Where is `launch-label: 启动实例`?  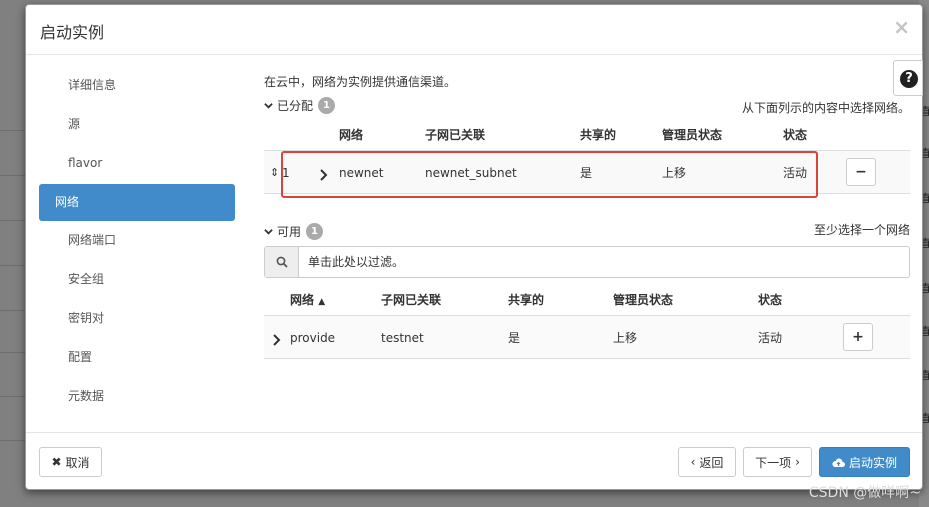
launch-label: 启动实例 is located at coordinates (872, 462).